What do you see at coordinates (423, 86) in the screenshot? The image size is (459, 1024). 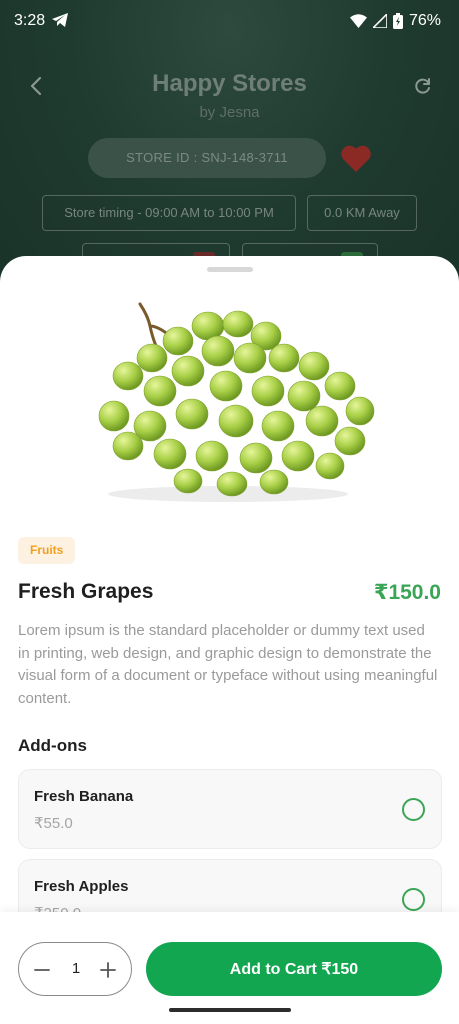 I see `refresh-icon` at bounding box center [423, 86].